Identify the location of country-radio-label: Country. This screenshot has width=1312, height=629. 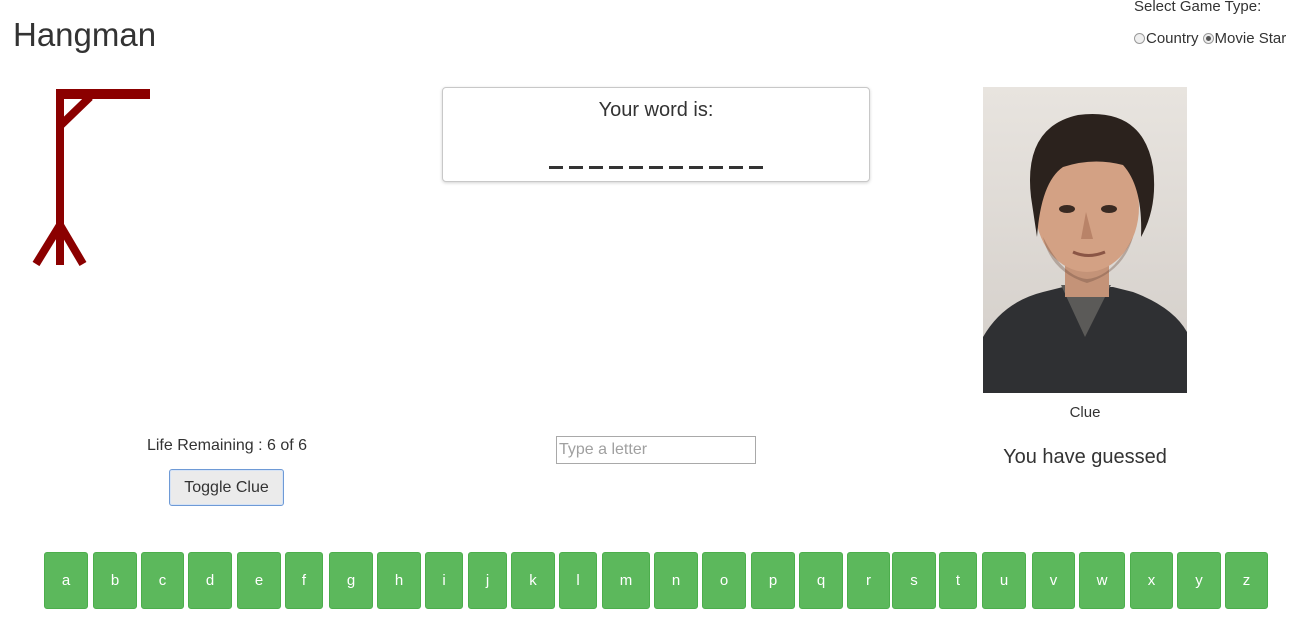
(1172, 38).